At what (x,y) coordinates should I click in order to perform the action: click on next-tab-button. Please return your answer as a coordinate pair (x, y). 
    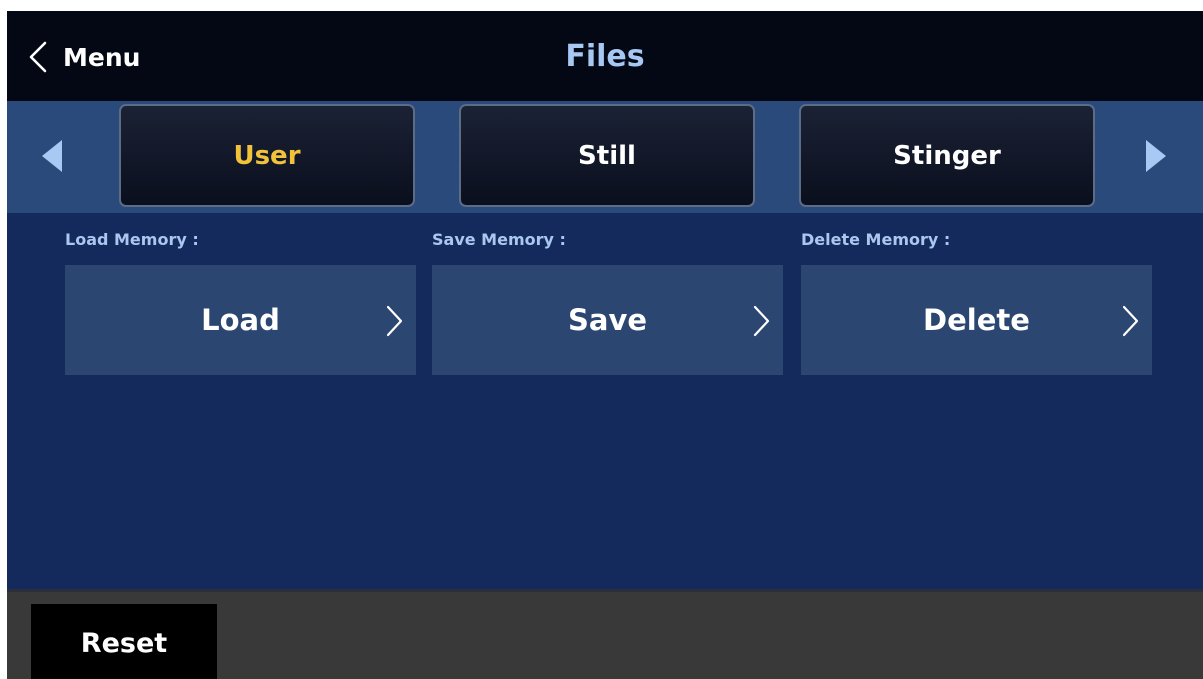
    Looking at the image, I should click on (1154, 156).